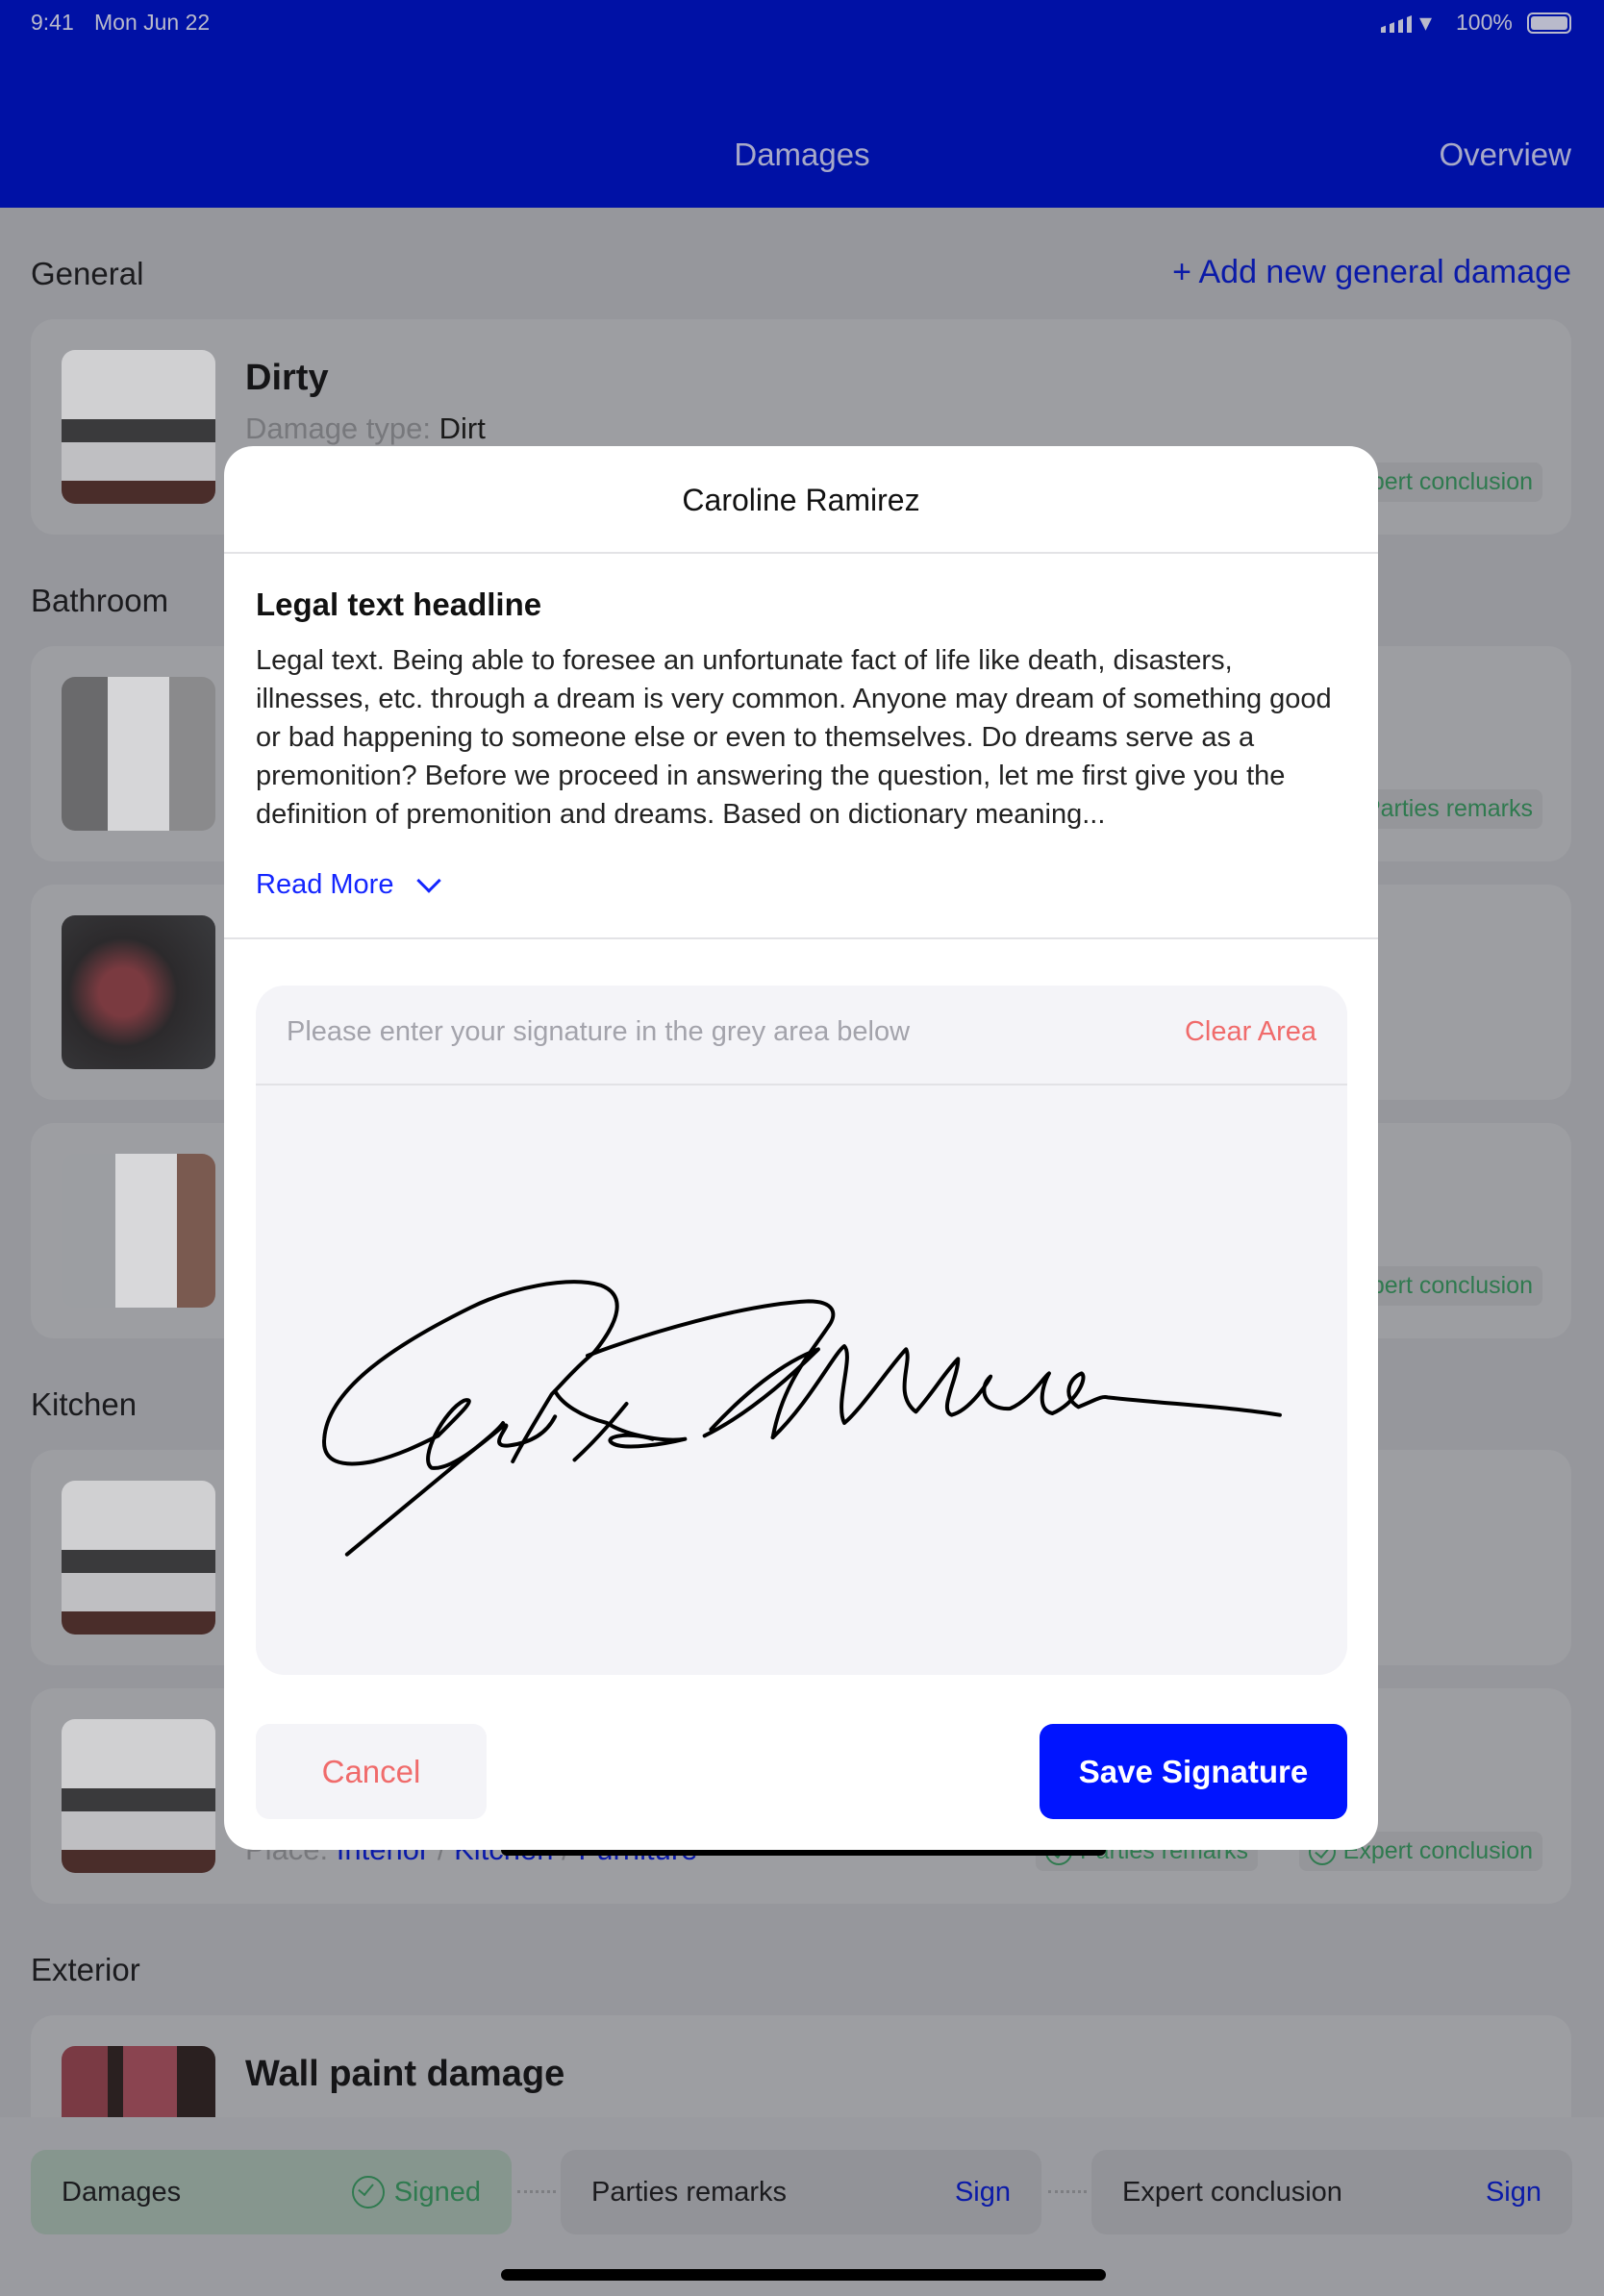  I want to click on wifi-icon: ▾, so click(1426, 22).